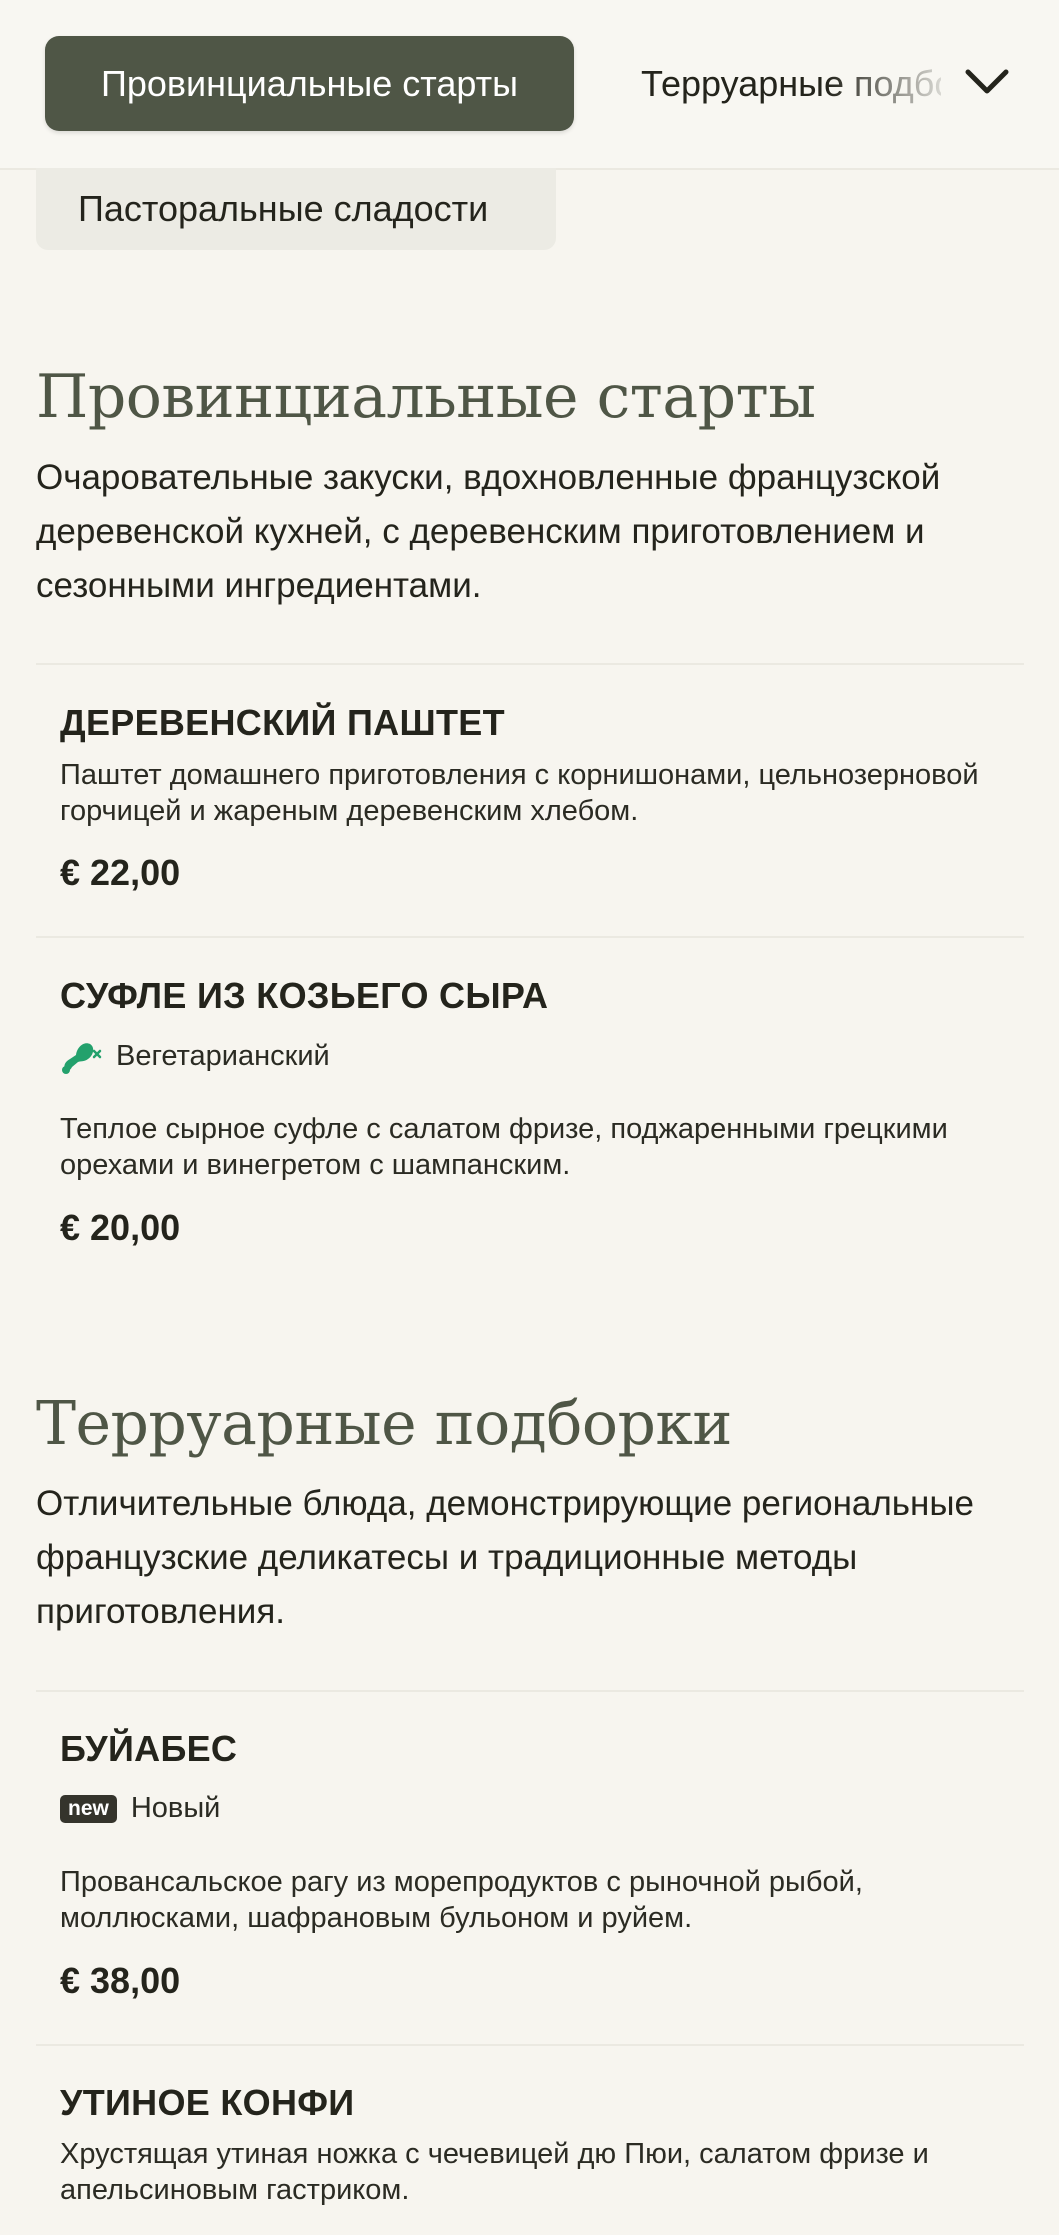  What do you see at coordinates (304, 995) in the screenshot?
I see `menu-item-name: СУФЛЕ ИЗ КОЗЬЕГО СЫРА` at bounding box center [304, 995].